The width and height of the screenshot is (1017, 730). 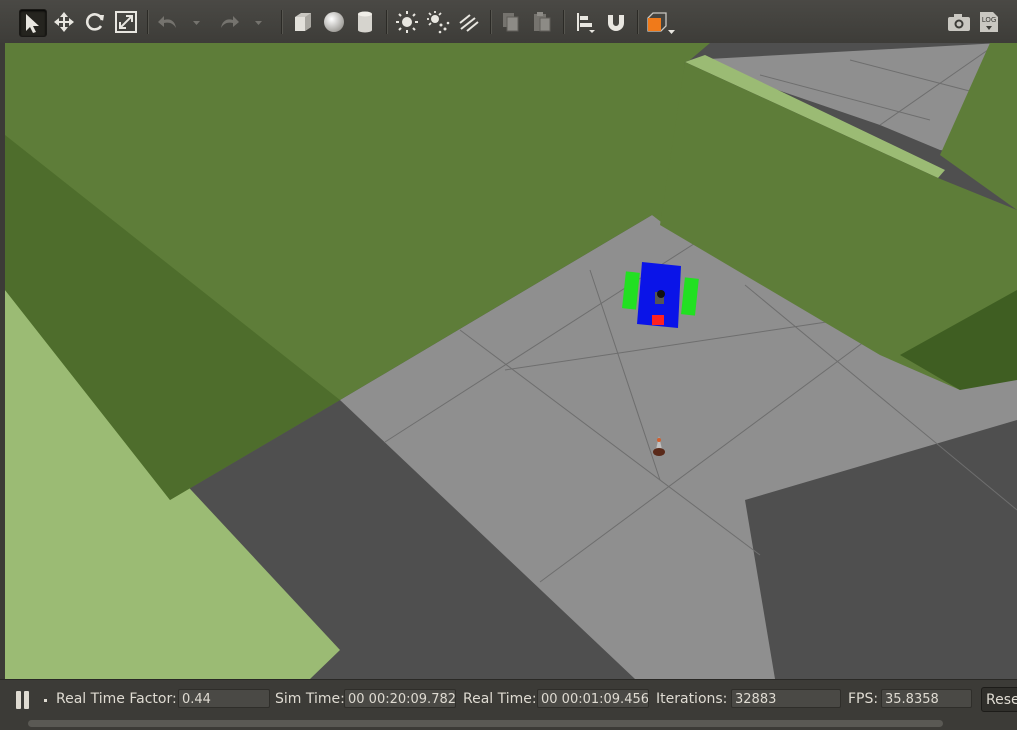 What do you see at coordinates (863, 699) in the screenshot?
I see `fps-label: FPS:` at bounding box center [863, 699].